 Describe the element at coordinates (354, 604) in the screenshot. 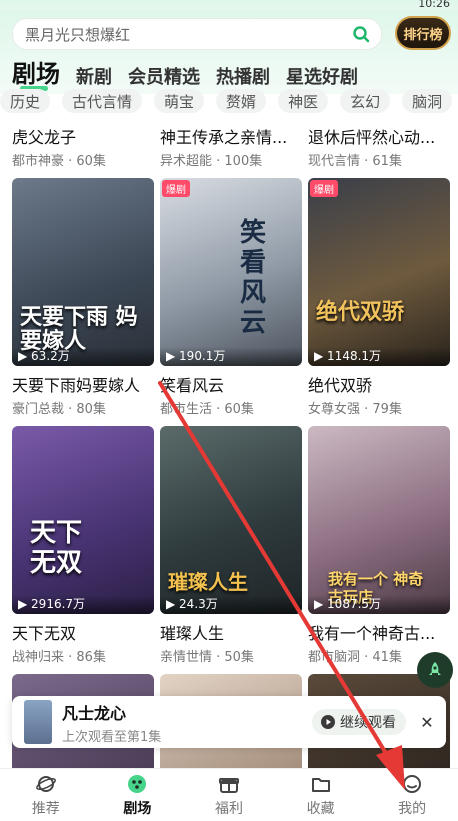

I see `play-count-value: 1087.5万` at that location.